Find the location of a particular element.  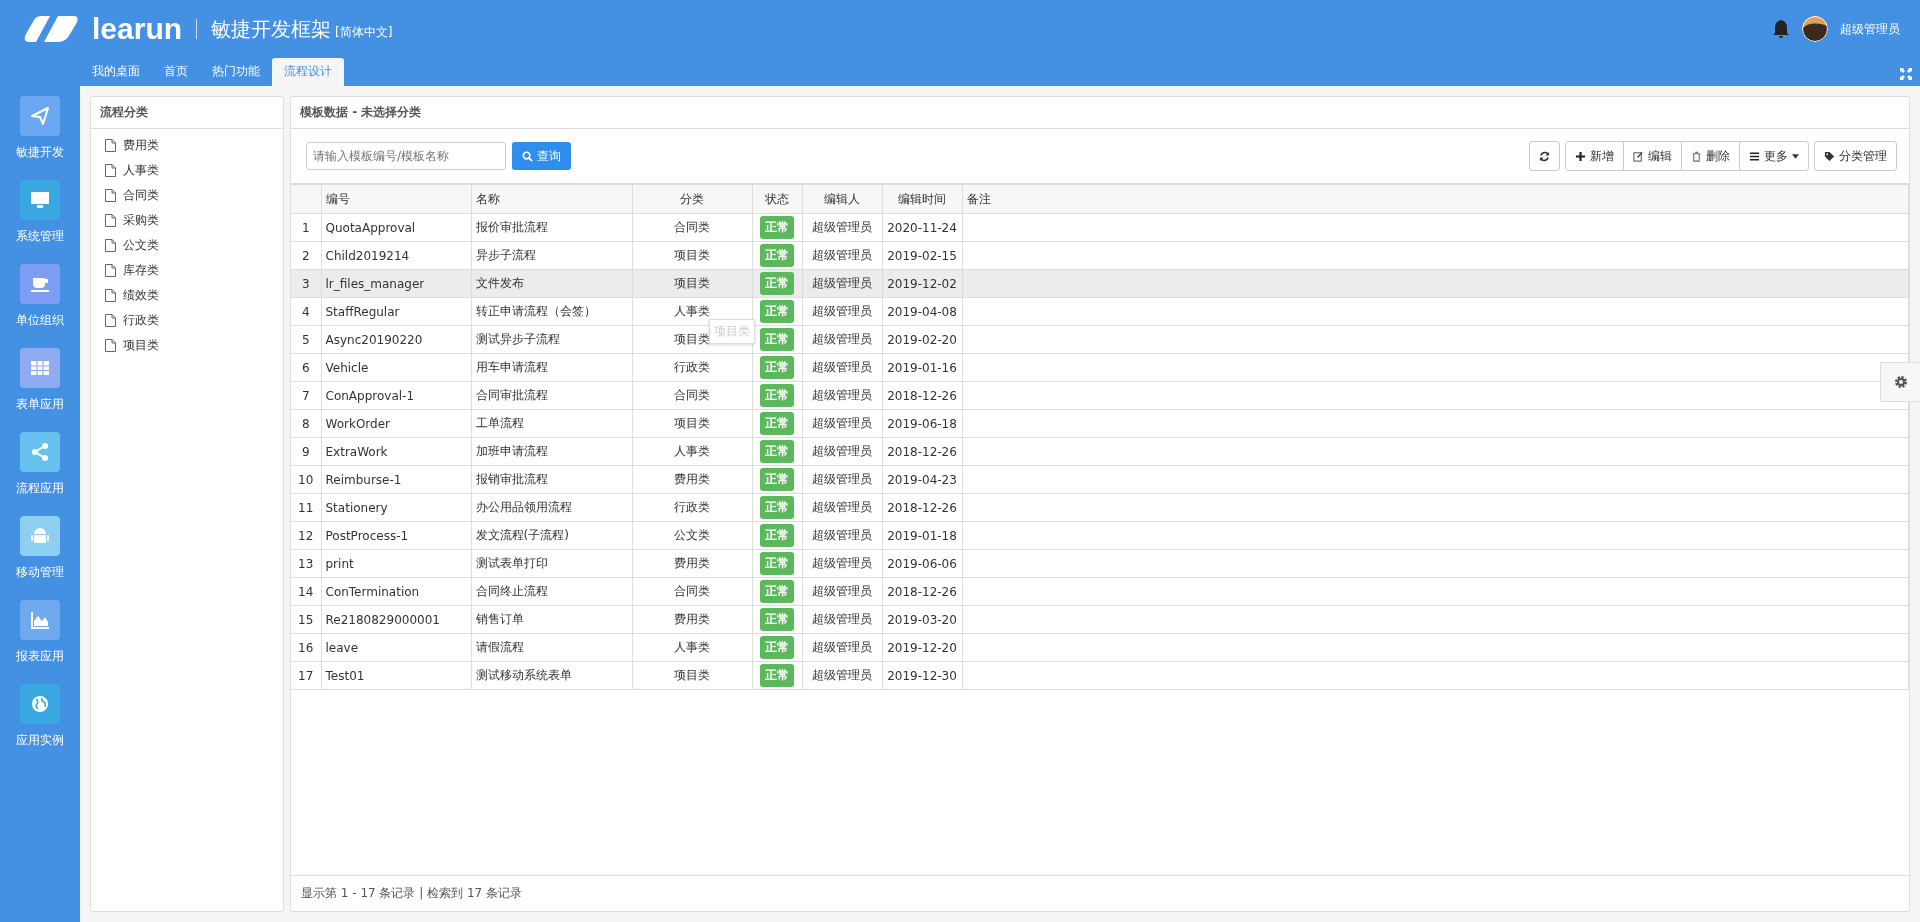

toolbar-button: 更多 is located at coordinates (1774, 156).